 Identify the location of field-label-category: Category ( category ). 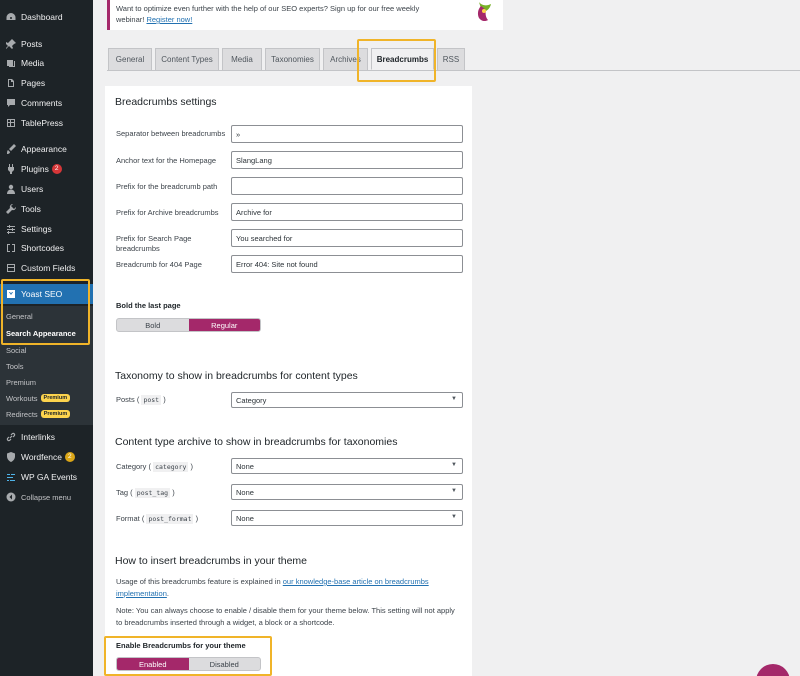
(173, 467).